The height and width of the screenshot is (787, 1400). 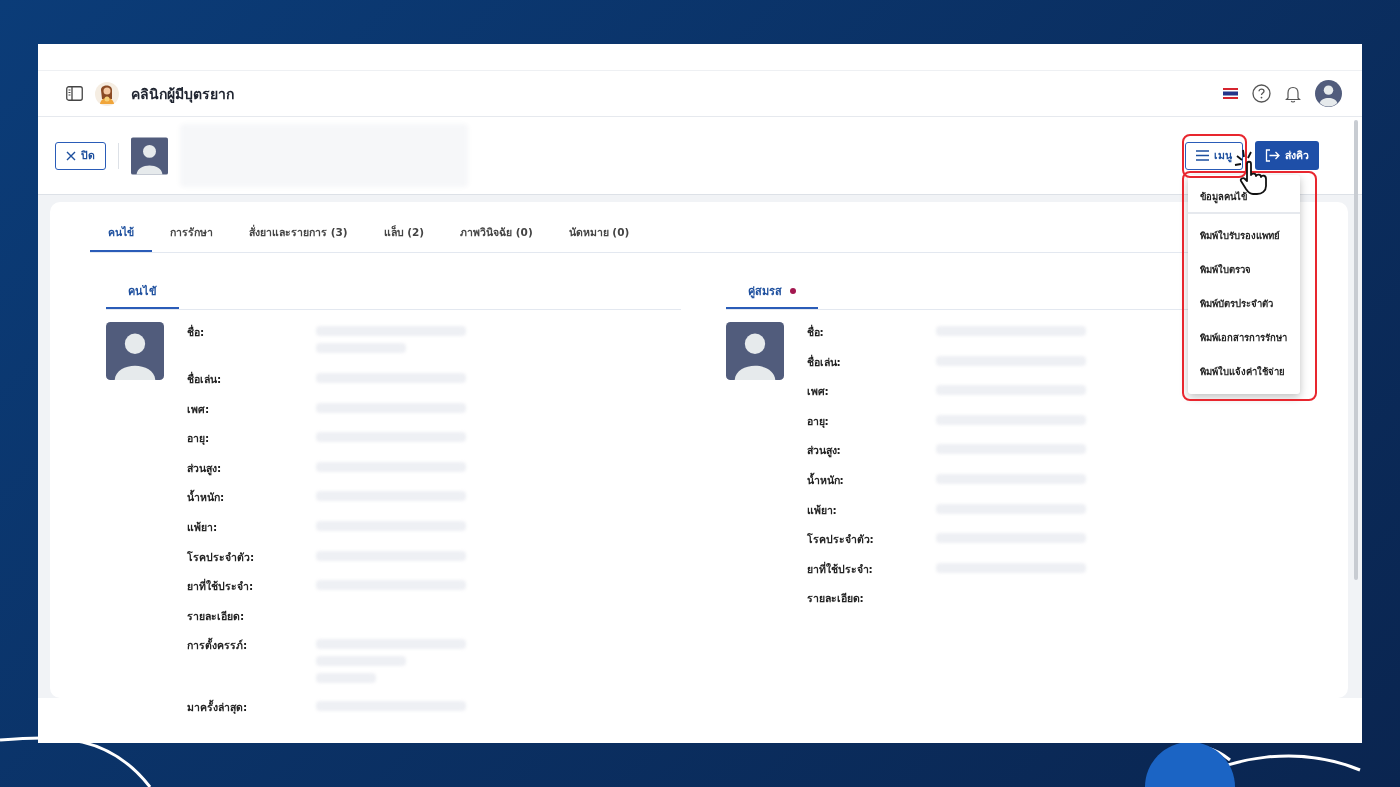 I want to click on menu-item: พิมพ์เอกสารการรักษา, so click(x=1244, y=337).